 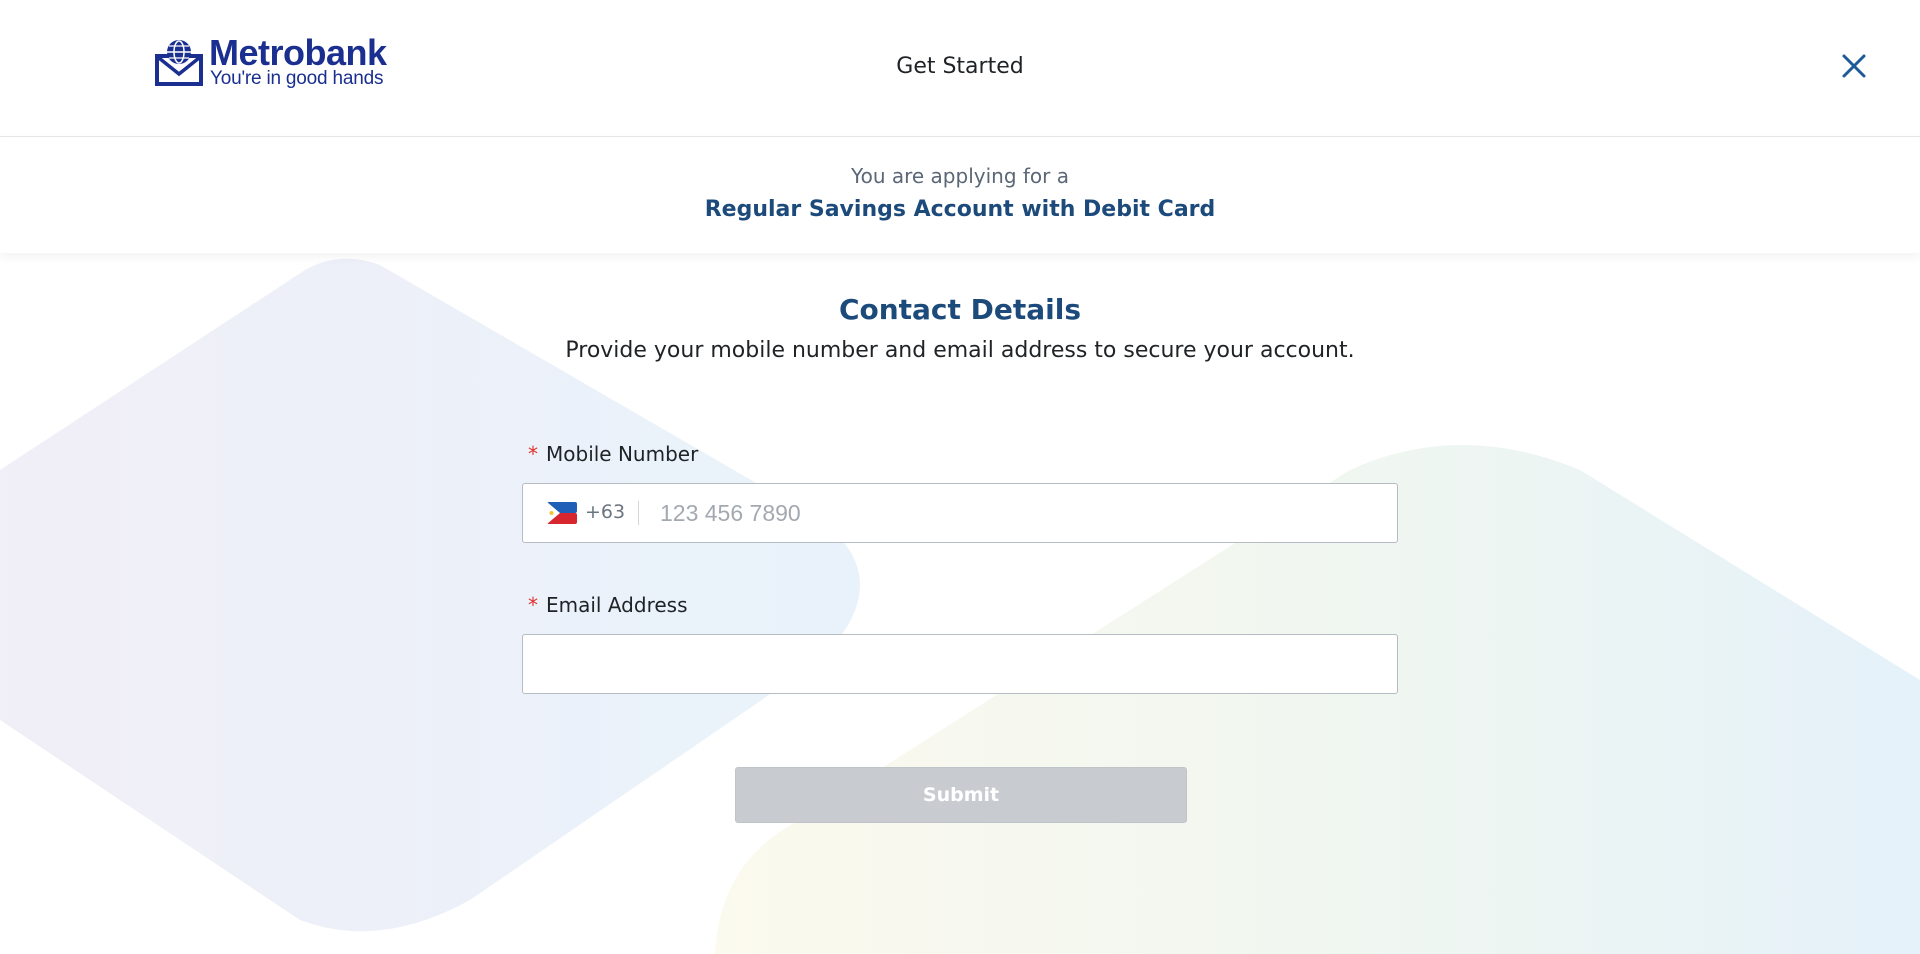 What do you see at coordinates (638, 513) in the screenshot?
I see `country-code-divider` at bounding box center [638, 513].